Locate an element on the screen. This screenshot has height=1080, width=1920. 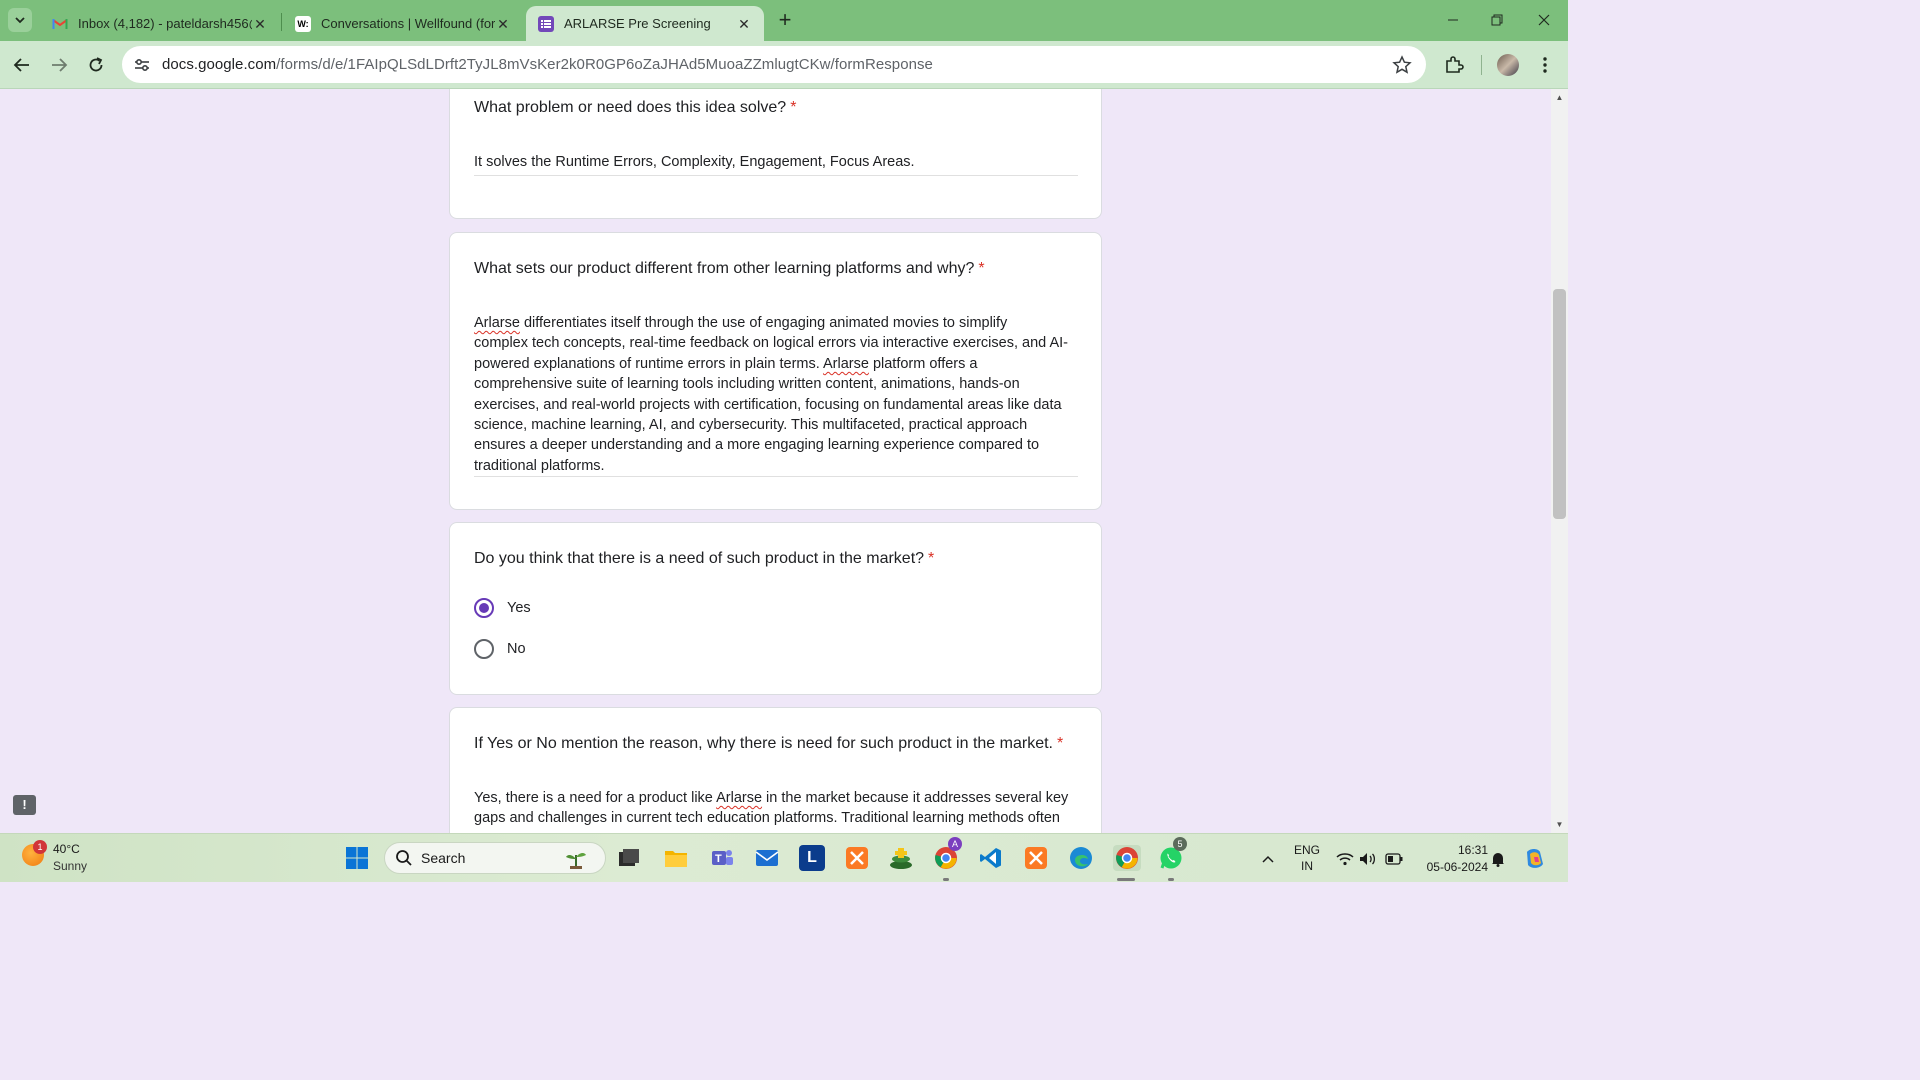
whatsapp-button: 5 is located at coordinates (1172, 854).